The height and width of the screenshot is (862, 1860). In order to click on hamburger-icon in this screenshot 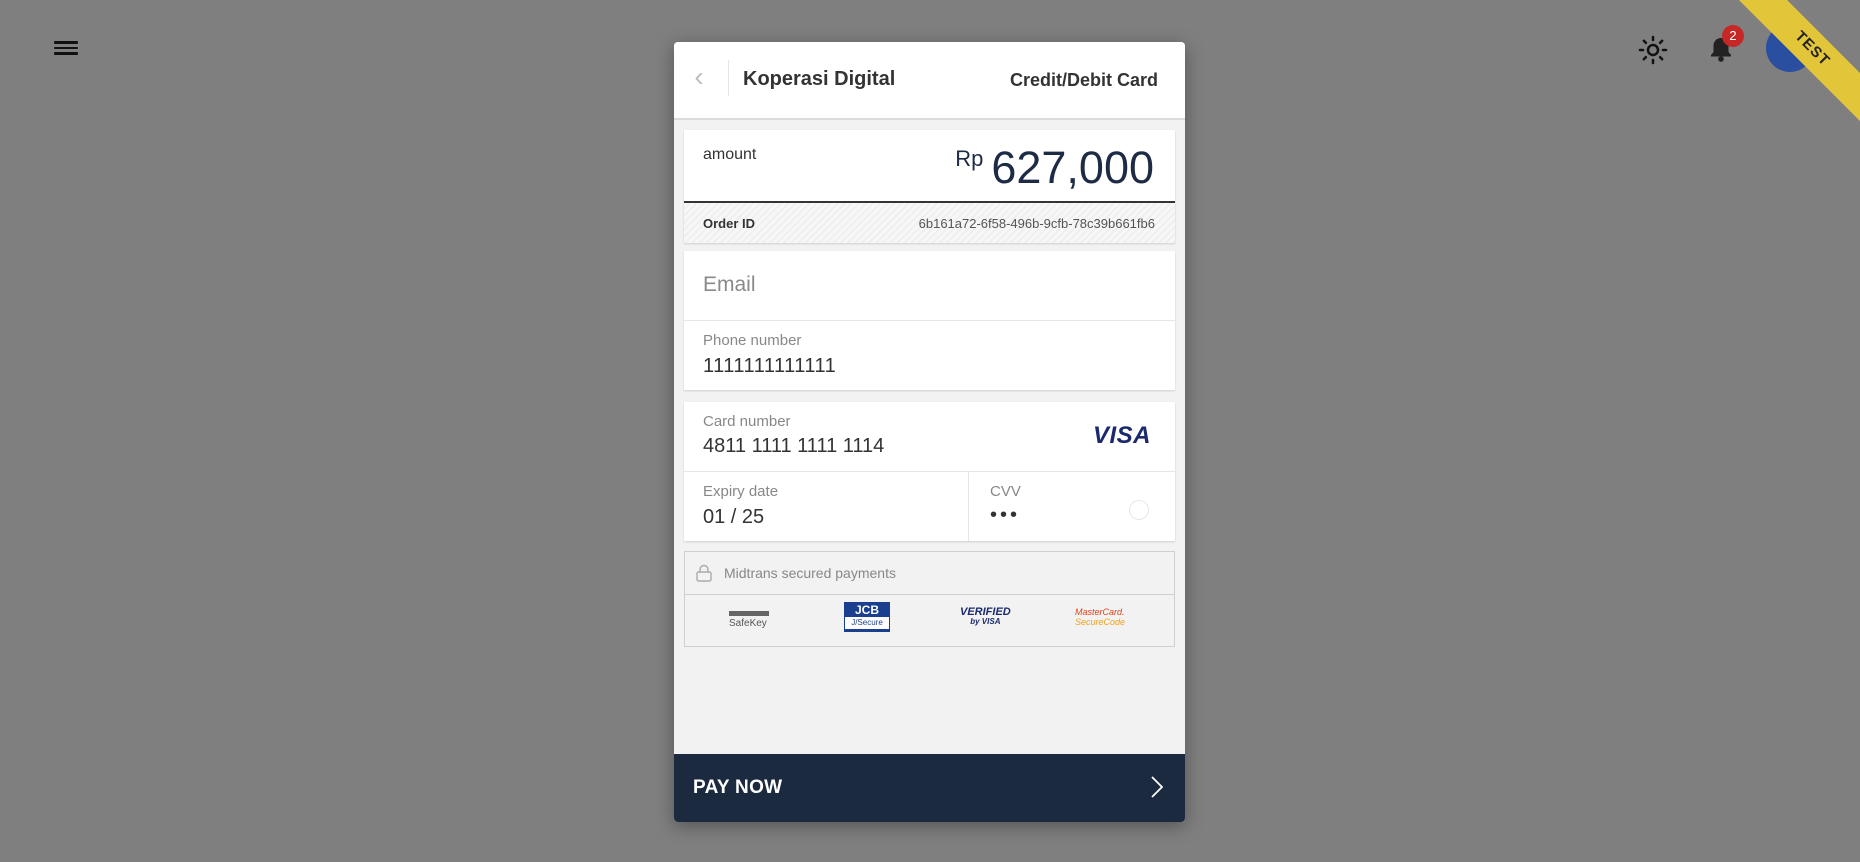, I will do `click(66, 42)`.